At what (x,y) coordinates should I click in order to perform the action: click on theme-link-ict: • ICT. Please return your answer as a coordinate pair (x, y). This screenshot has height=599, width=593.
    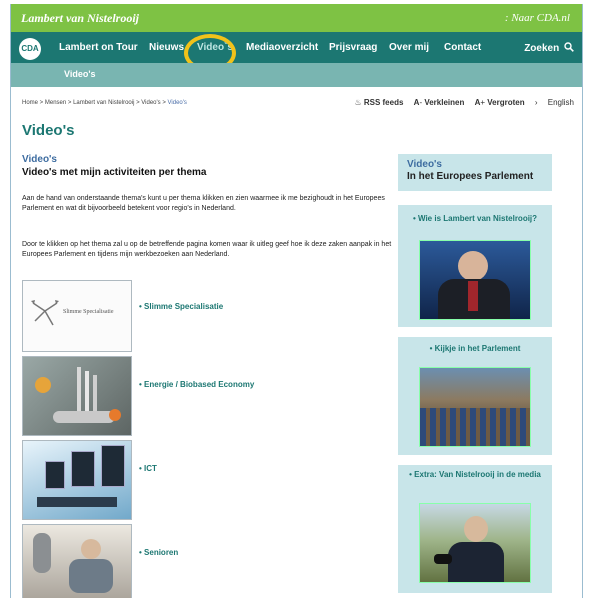
    Looking at the image, I should click on (148, 468).